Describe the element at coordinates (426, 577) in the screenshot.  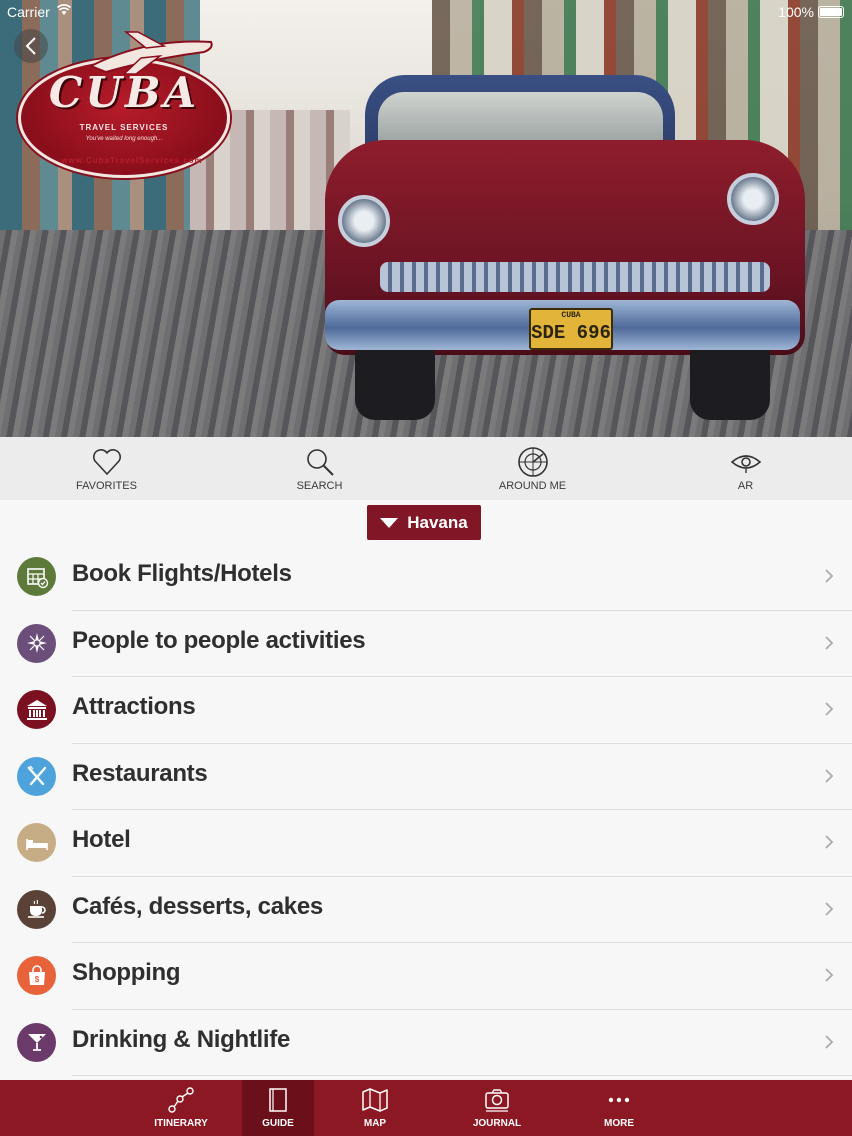
I see `list-item-book-flights-hotels: Book Flights/Hotels` at that location.